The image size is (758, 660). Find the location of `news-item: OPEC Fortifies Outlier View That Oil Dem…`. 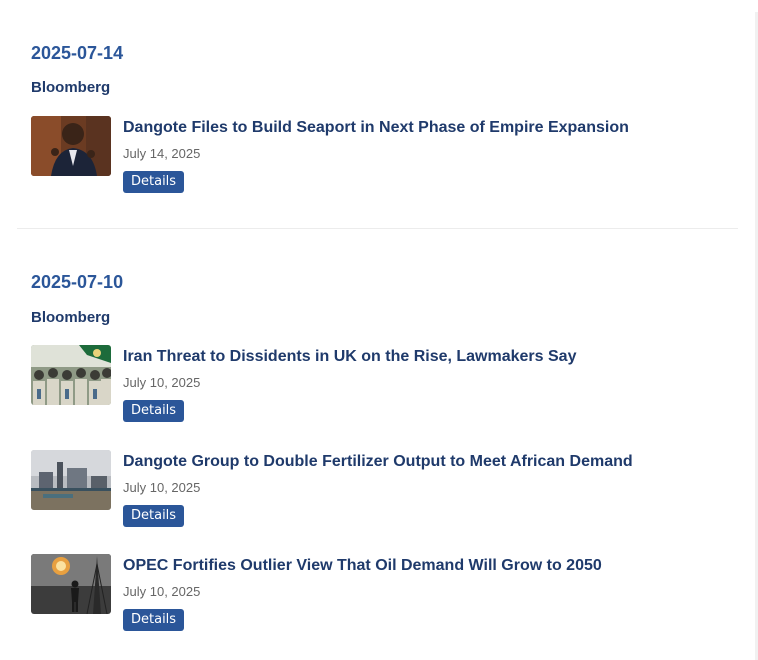

news-item: OPEC Fortifies Outlier View That Oil Dem… is located at coordinates (376, 595).